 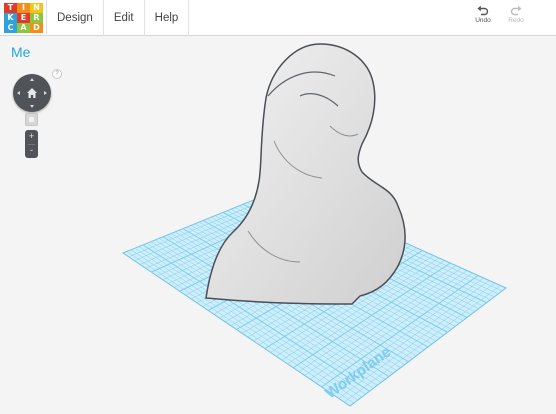 What do you see at coordinates (10, 28) in the screenshot?
I see `logo-letter: C` at bounding box center [10, 28].